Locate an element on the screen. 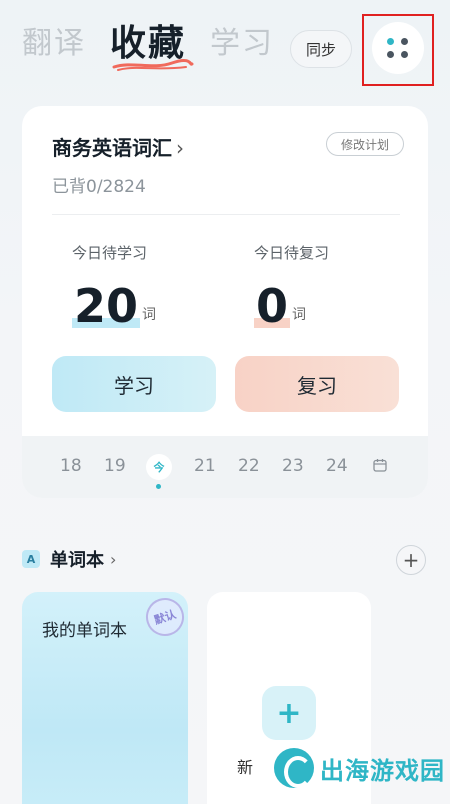  review-button: 复习 is located at coordinates (317, 384).